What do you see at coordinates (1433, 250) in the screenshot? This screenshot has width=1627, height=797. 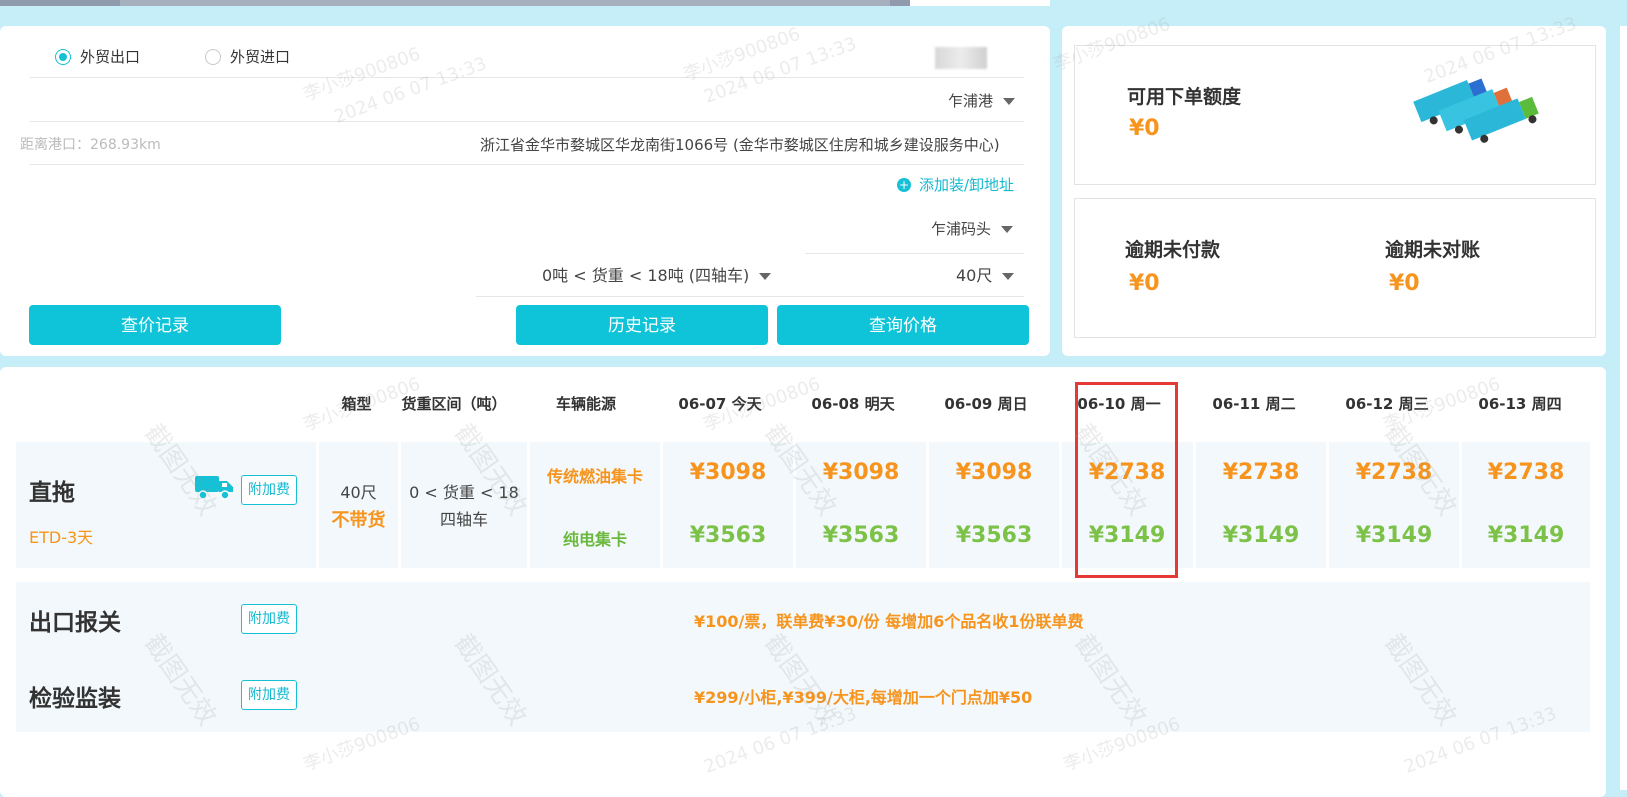 I see `overdue-unreconciled-label: 逾期未对账` at bounding box center [1433, 250].